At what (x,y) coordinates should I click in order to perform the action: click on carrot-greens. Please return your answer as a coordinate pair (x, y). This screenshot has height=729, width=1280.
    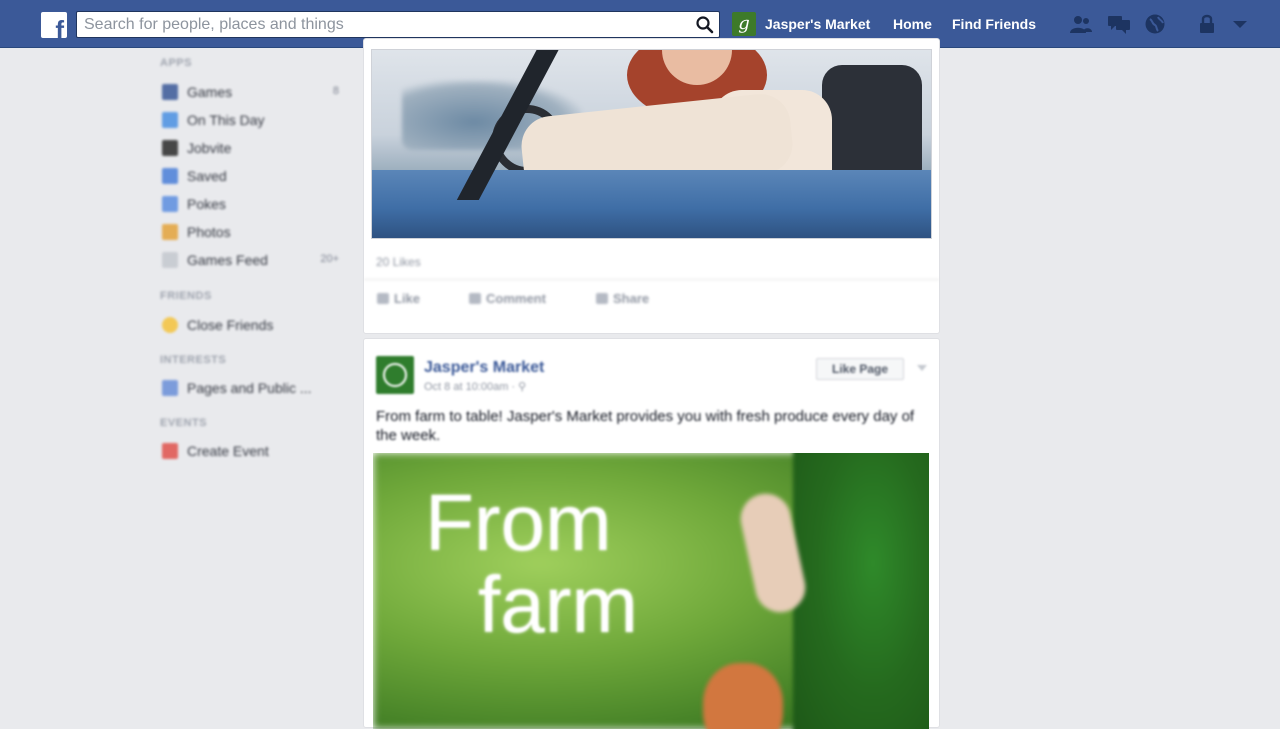
    Looking at the image, I should click on (861, 591).